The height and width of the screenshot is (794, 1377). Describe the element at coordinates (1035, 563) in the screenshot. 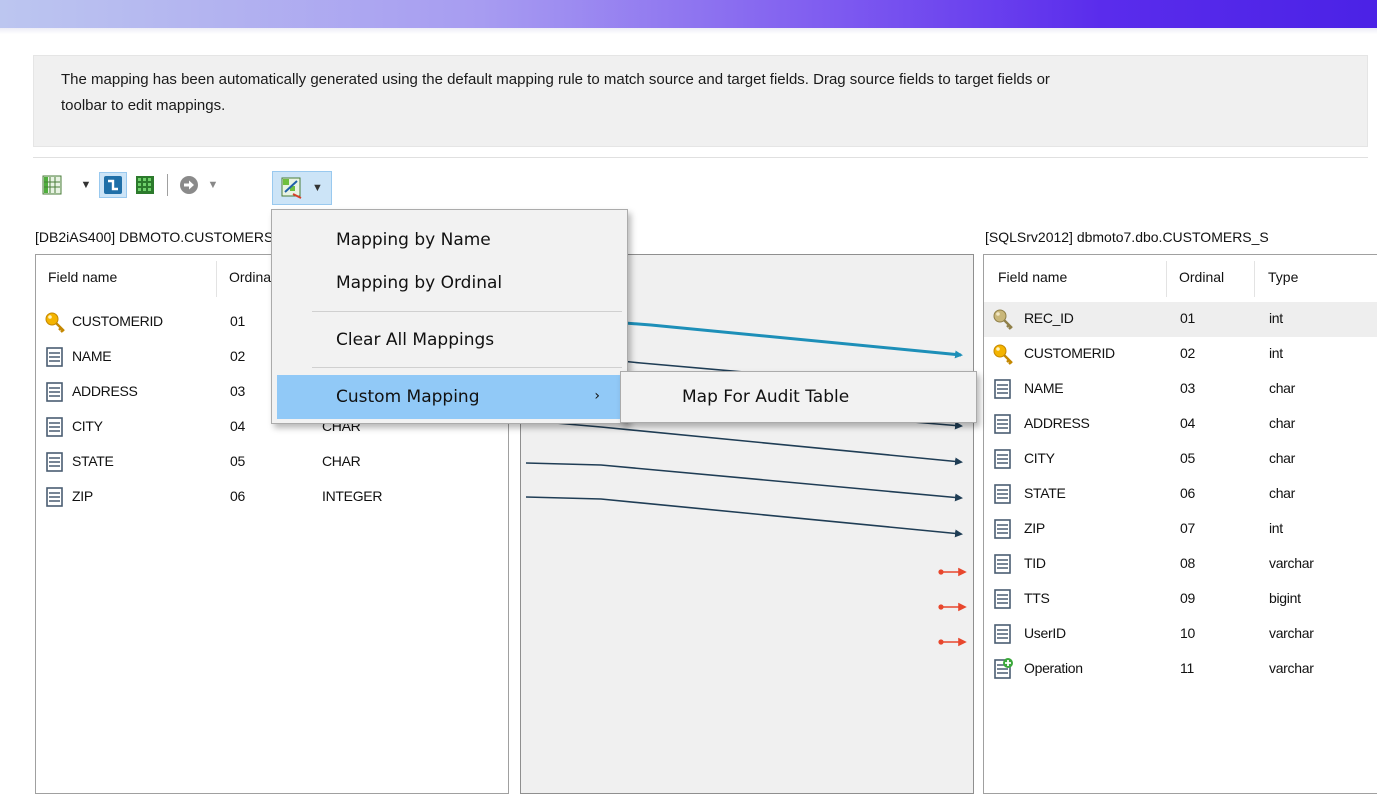

I see `field-name: TID` at that location.